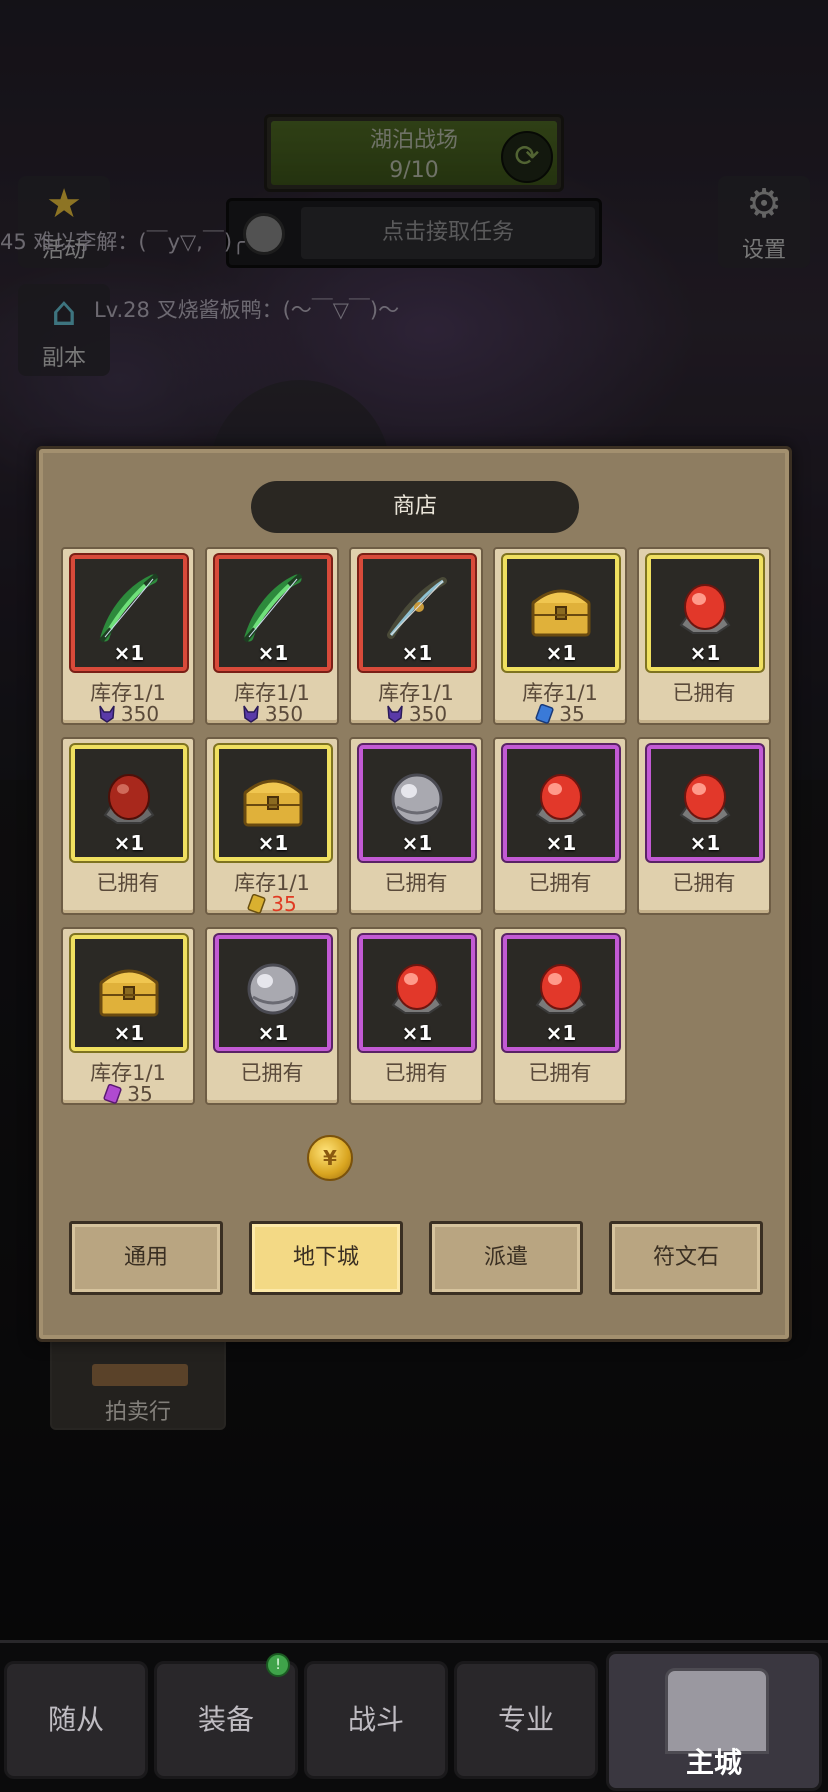  Describe the element at coordinates (376, 1720) in the screenshot. I see `nav-battle: 战斗` at that location.